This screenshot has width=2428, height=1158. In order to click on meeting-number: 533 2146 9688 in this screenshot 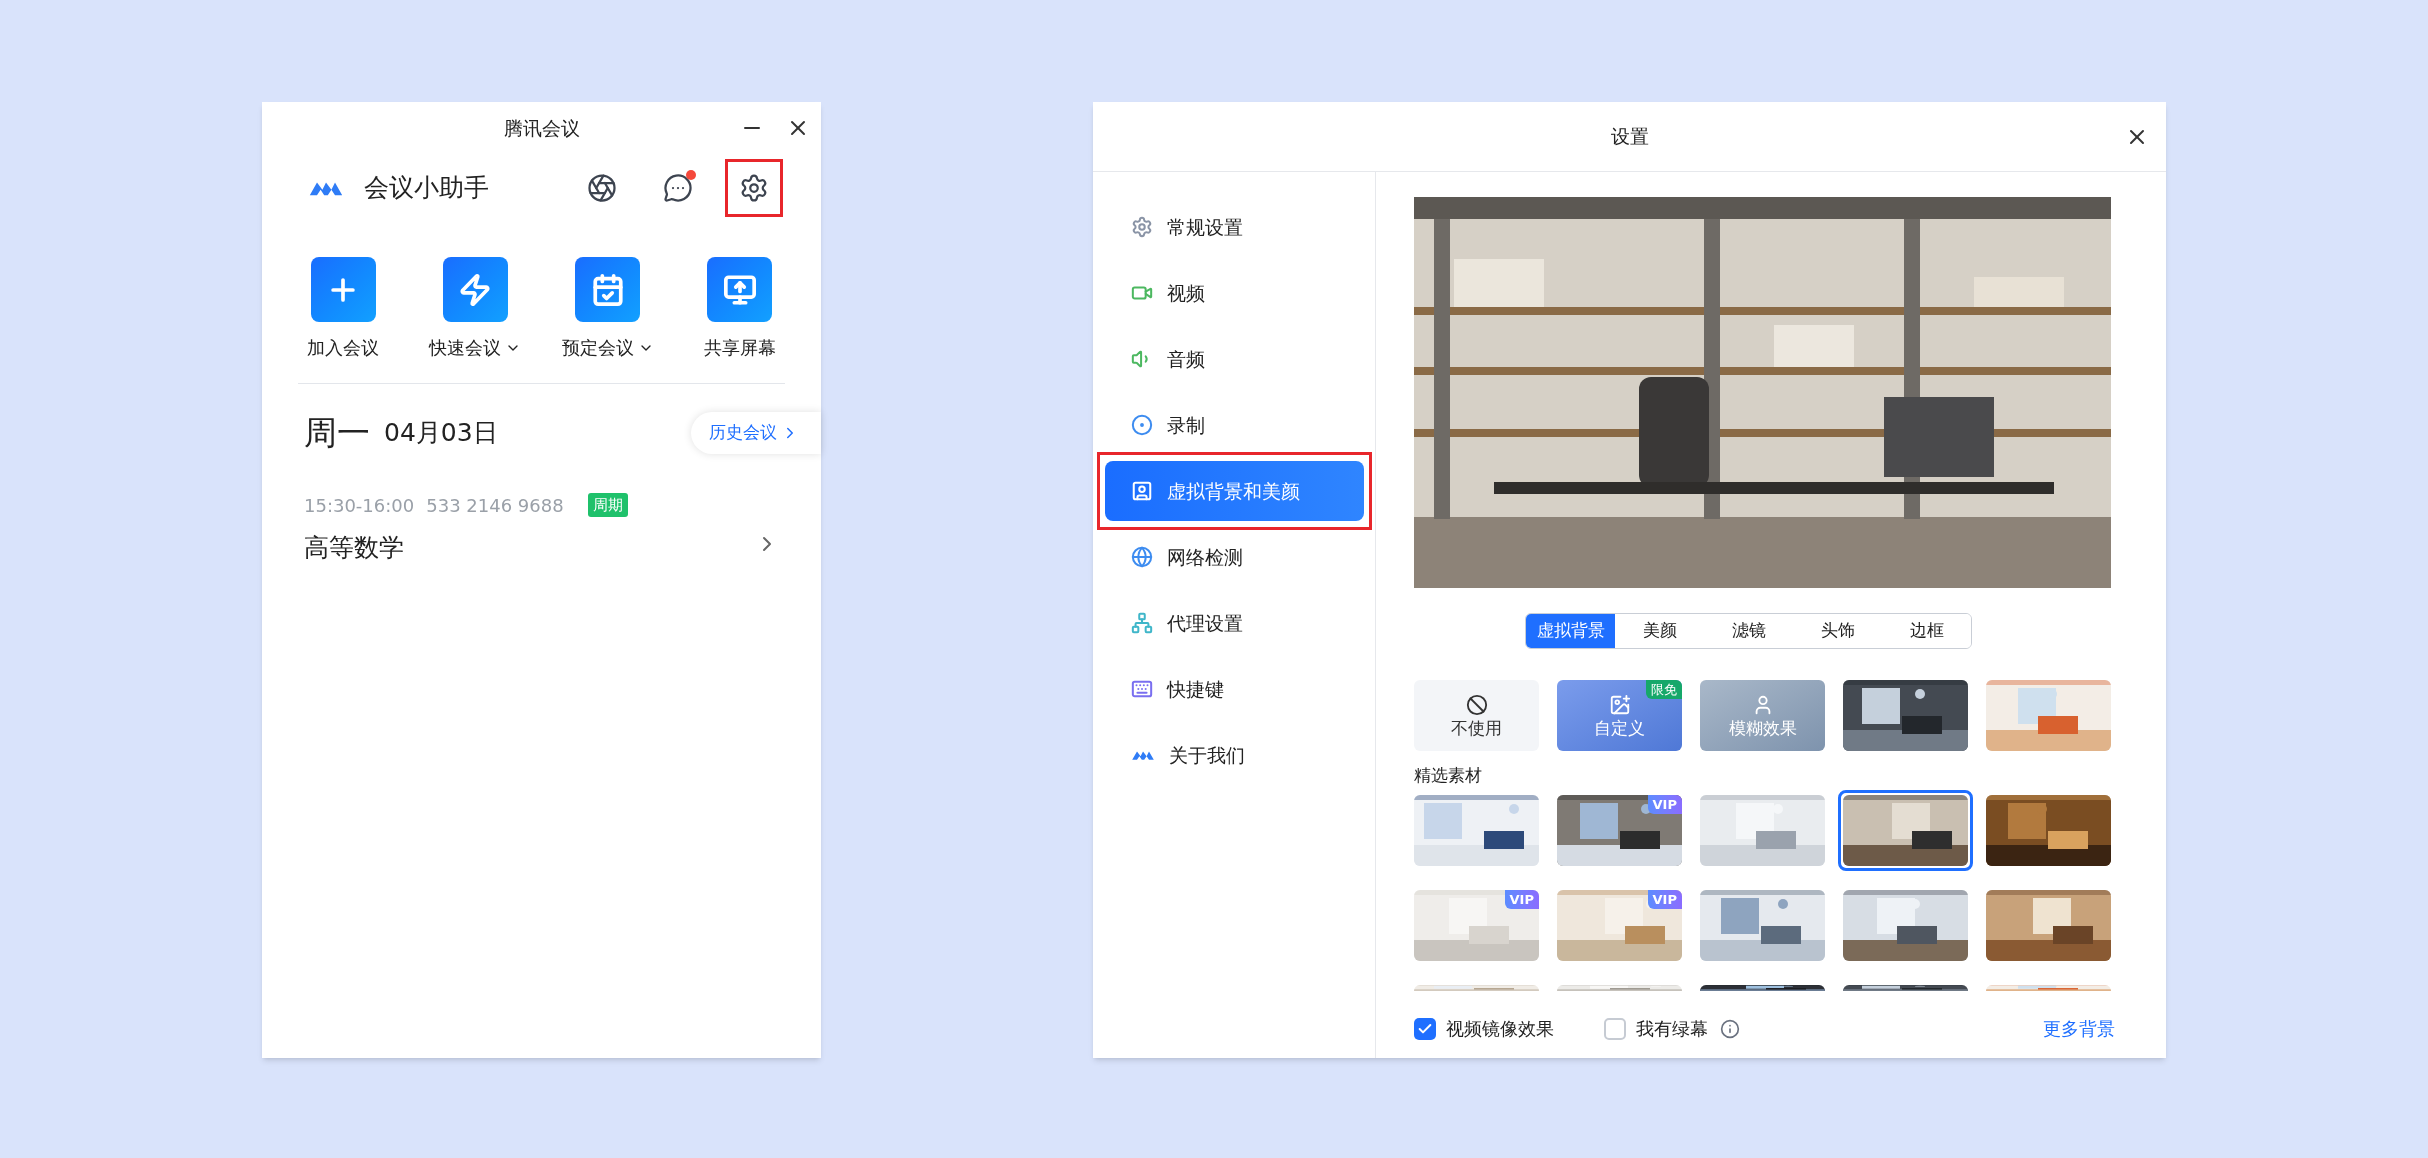, I will do `click(495, 505)`.